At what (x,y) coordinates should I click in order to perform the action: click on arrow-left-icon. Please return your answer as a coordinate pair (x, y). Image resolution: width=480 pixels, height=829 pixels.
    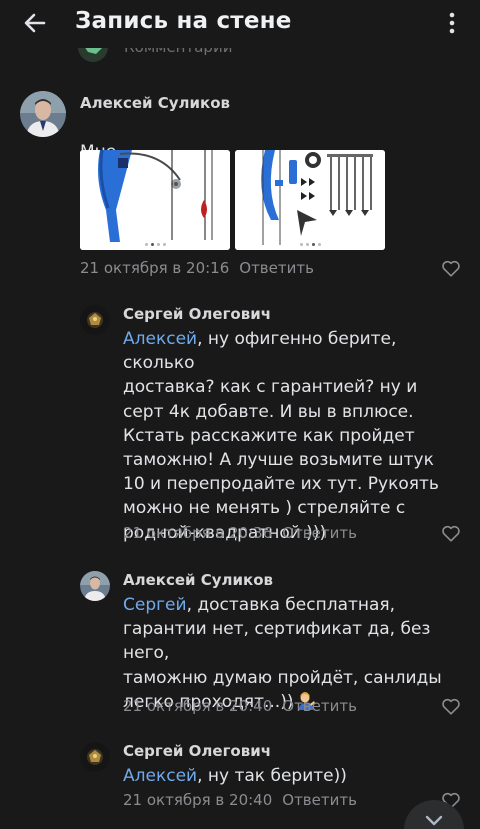
    Looking at the image, I should click on (35, 23).